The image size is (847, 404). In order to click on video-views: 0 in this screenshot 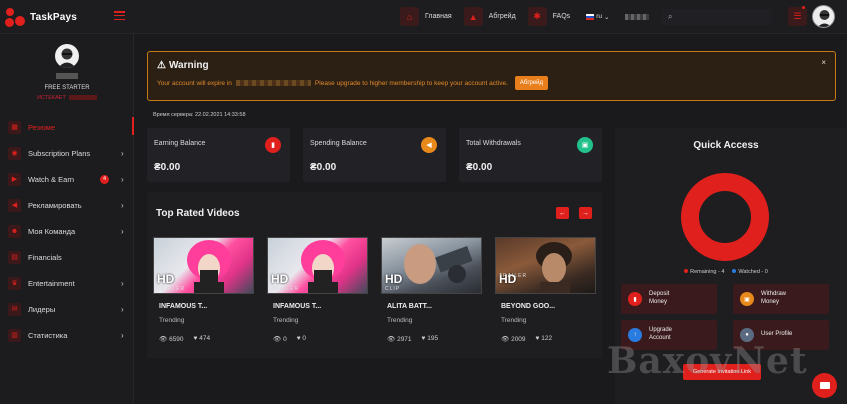, I will do `click(285, 339)`.